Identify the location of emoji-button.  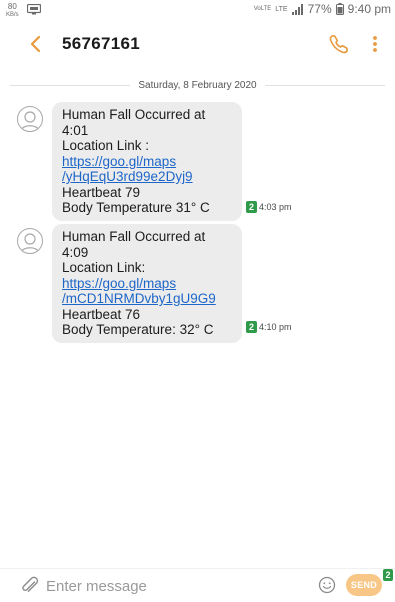
(327, 585).